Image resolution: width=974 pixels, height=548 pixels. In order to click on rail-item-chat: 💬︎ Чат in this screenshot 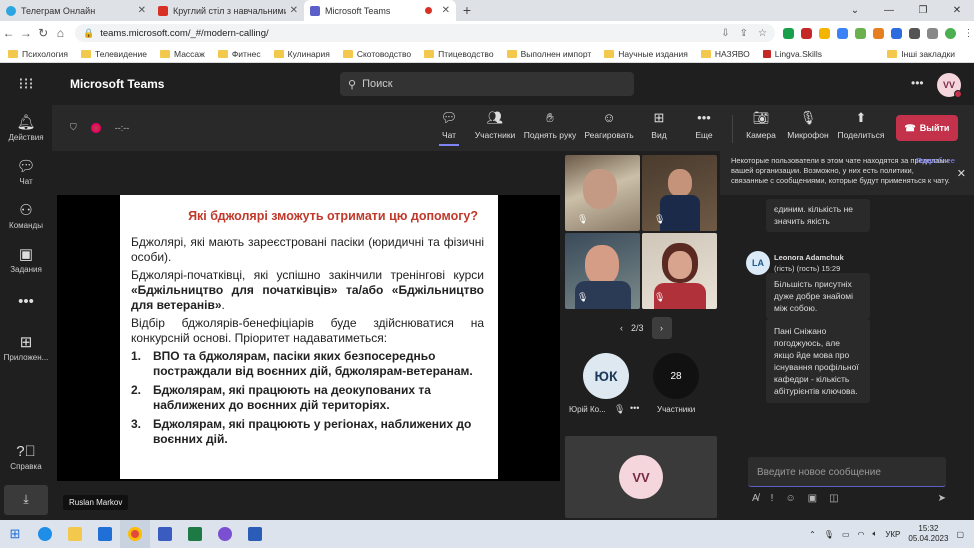, I will do `click(26, 171)`.